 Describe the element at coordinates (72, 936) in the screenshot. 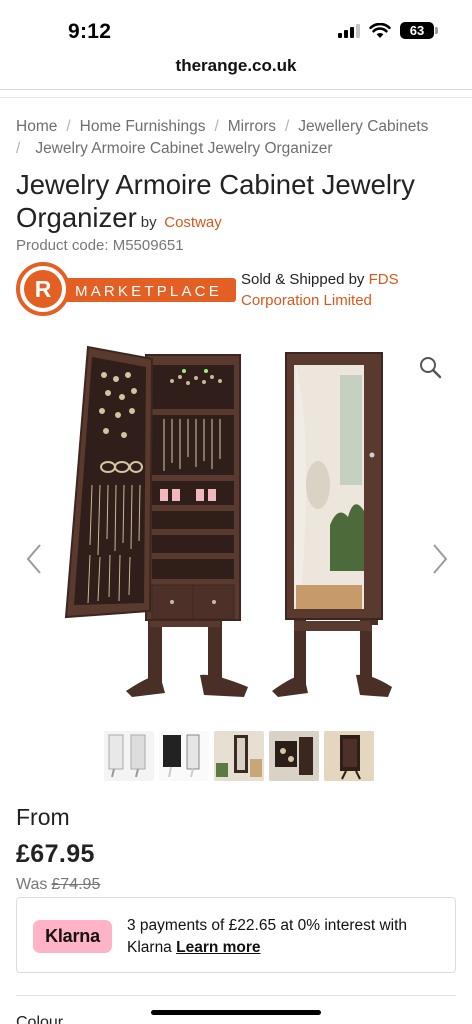

I see `klarna-badge: Klarna` at that location.